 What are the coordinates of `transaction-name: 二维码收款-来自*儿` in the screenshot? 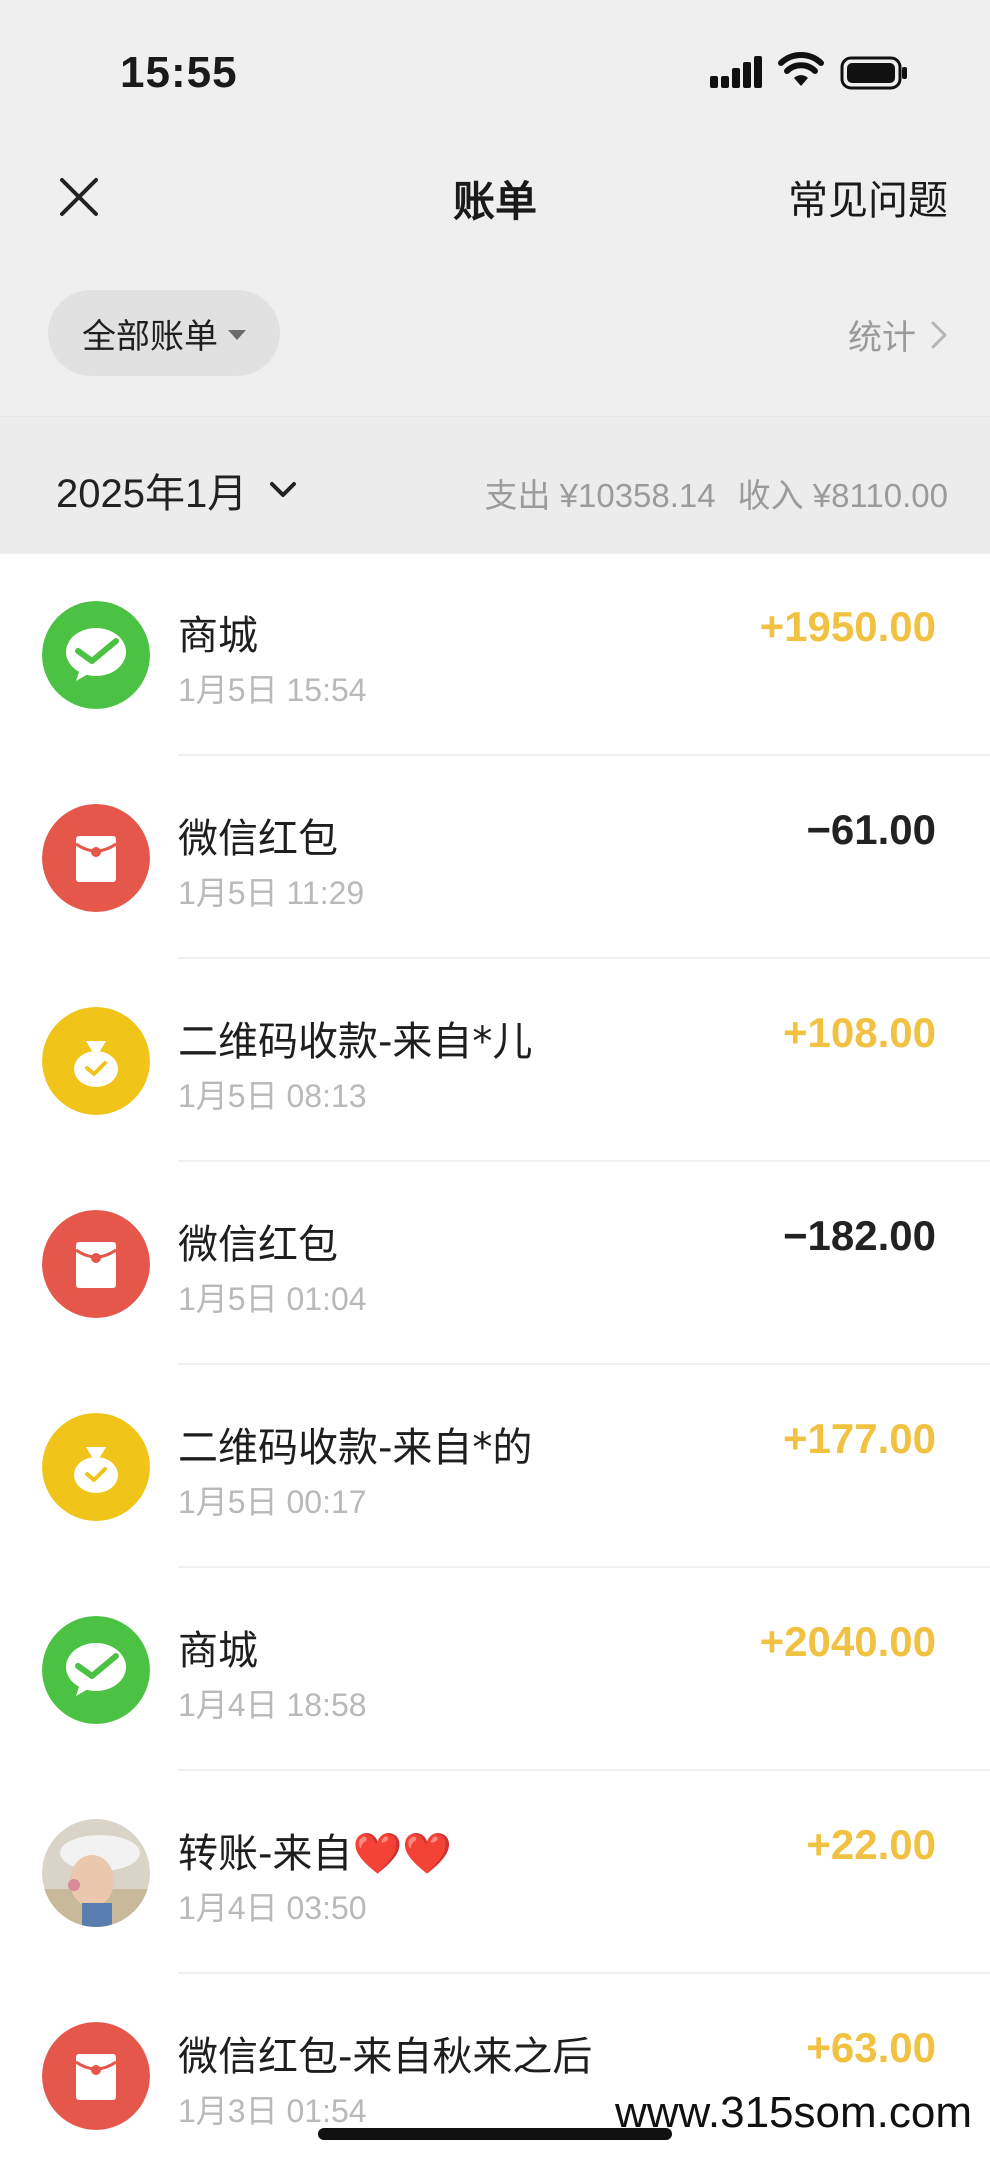 It's located at (355, 1038).